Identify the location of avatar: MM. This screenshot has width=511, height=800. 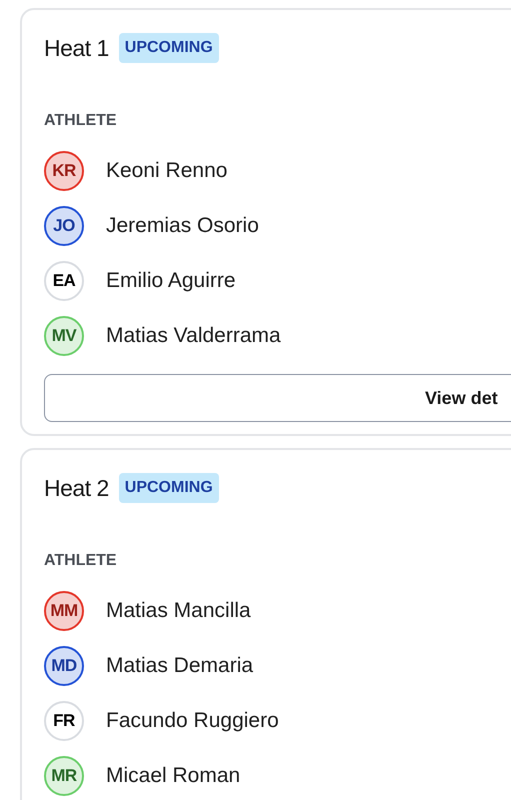
(64, 610).